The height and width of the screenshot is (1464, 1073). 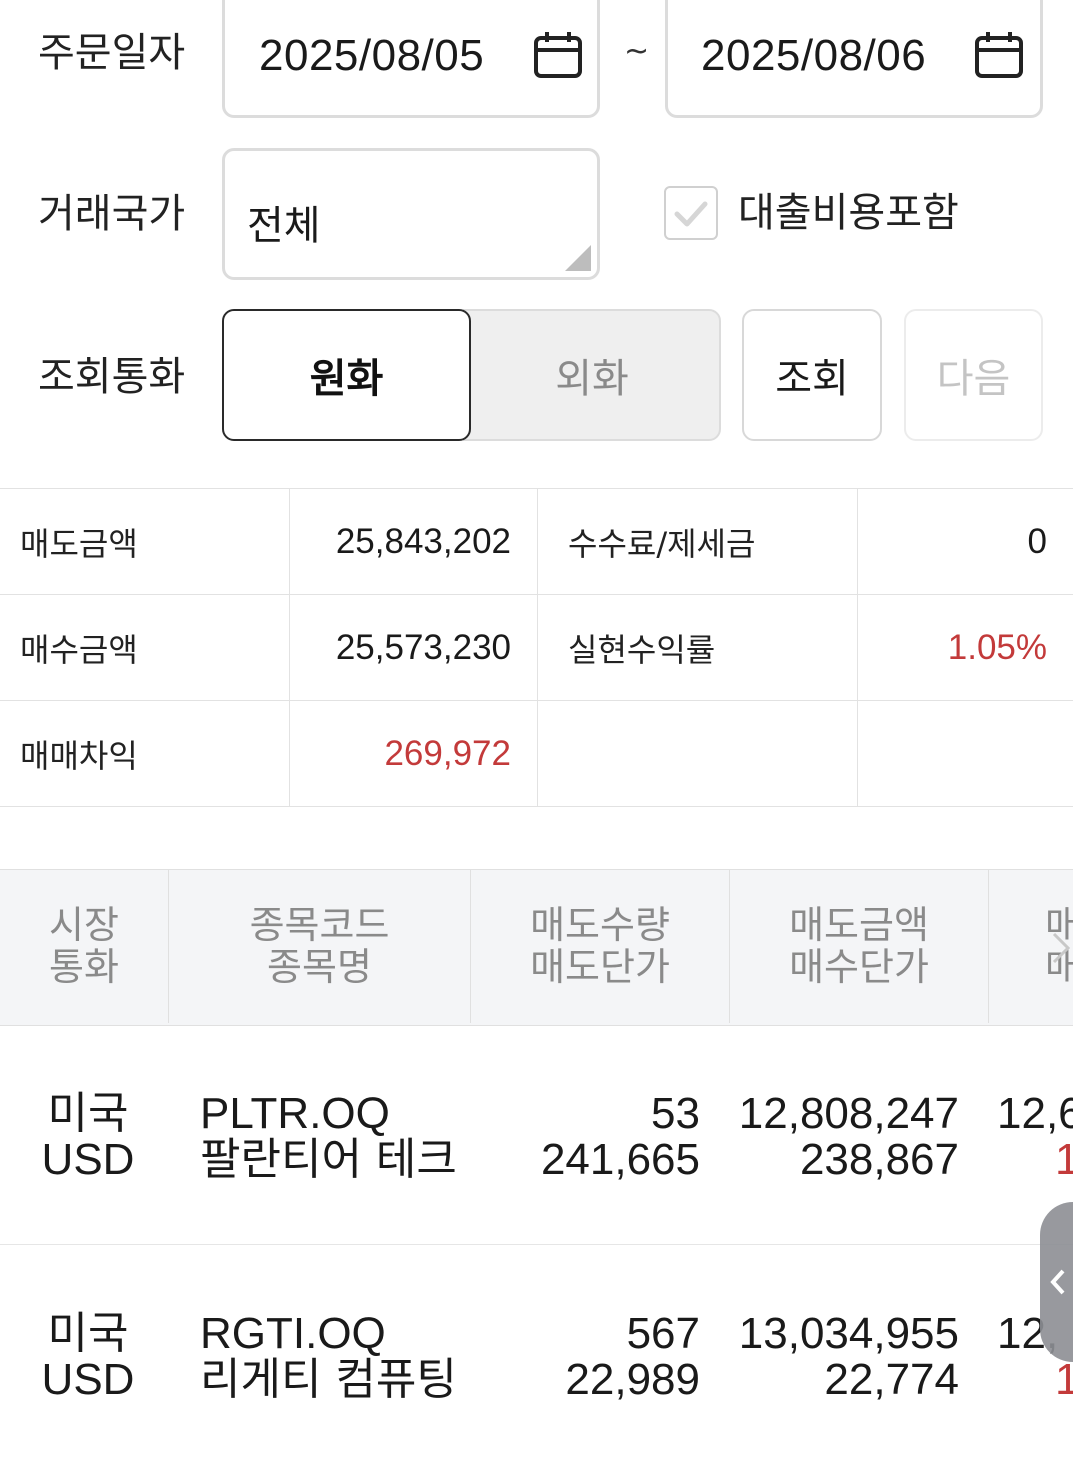 I want to click on next-button: 다음, so click(x=973, y=375).